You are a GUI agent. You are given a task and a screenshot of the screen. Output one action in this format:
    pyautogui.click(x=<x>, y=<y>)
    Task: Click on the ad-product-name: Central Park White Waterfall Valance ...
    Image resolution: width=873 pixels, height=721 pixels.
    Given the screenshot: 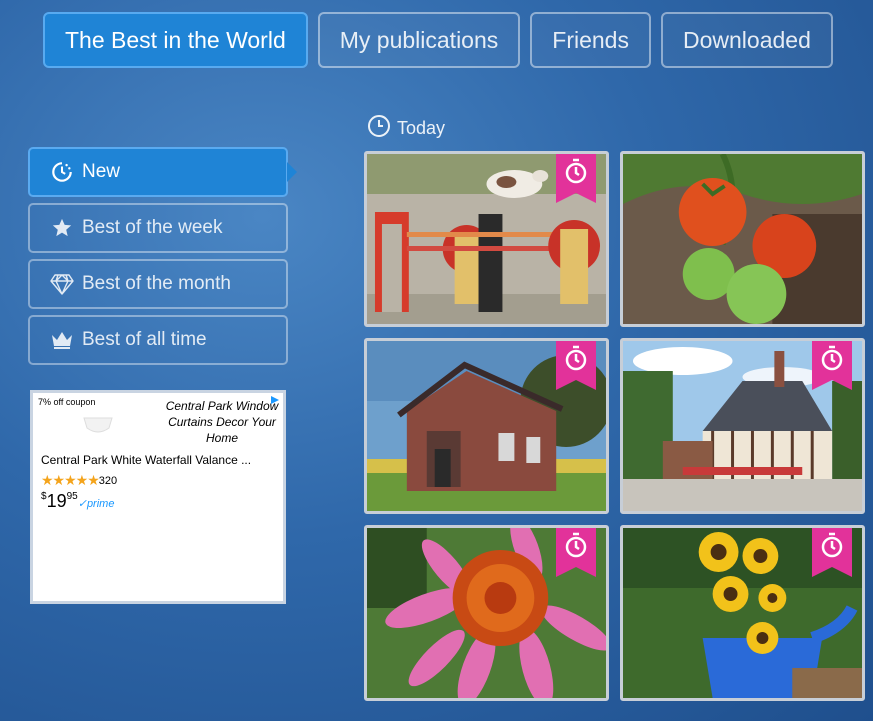 What is the action you would take?
    pyautogui.click(x=146, y=460)
    